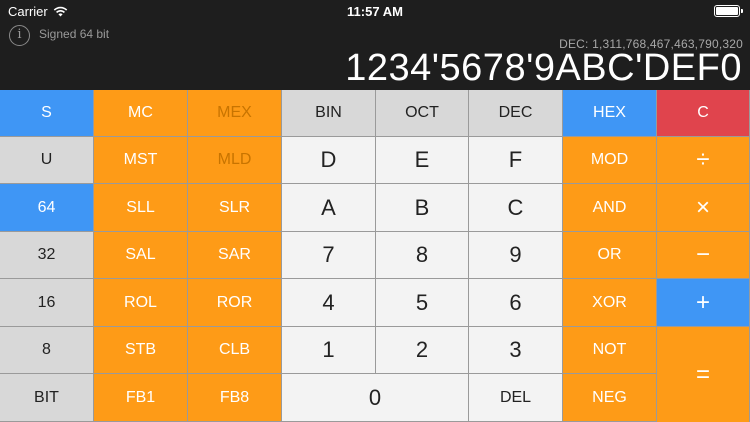 The image size is (750, 422). What do you see at coordinates (703, 303) in the screenshot?
I see `key-add: +` at bounding box center [703, 303].